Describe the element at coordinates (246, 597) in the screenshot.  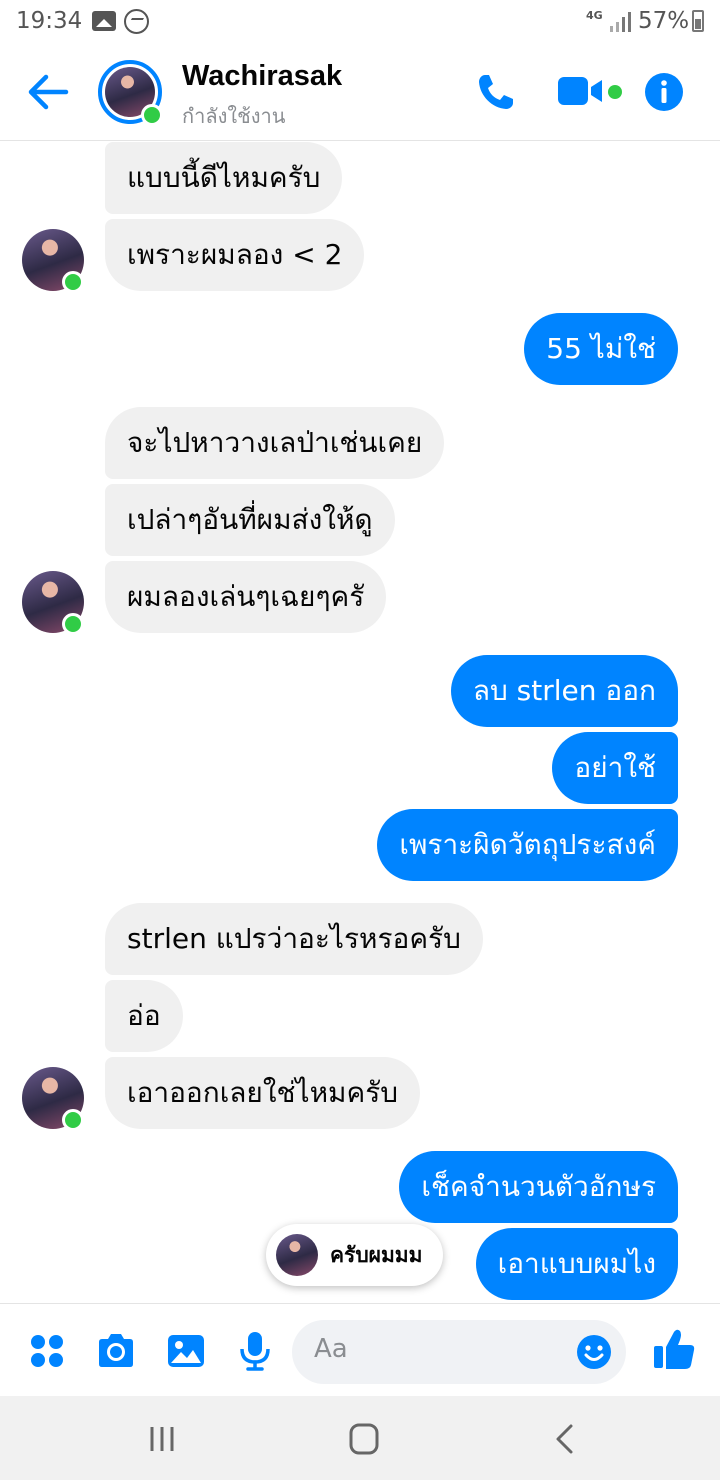
I see `message-incoming: ผมลองเล่นๆเฉยๆครั` at that location.